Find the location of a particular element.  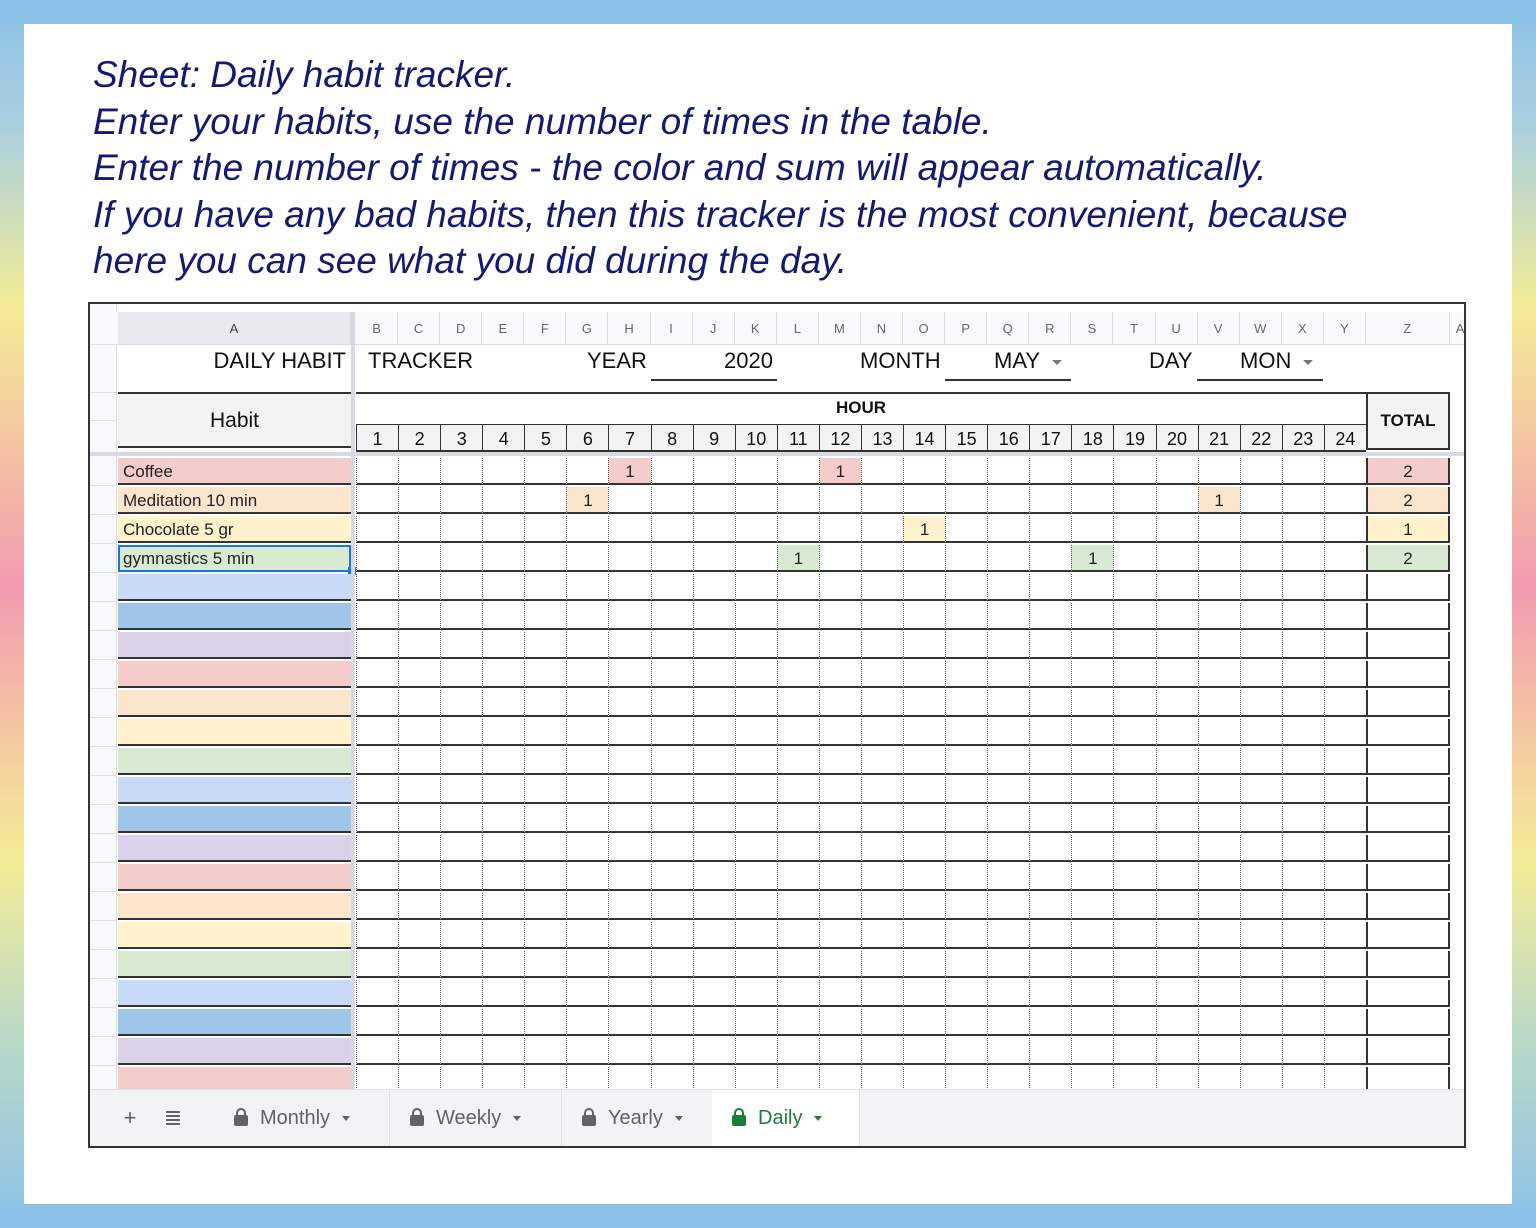

habit-name-cell: Meditation 10 min is located at coordinates (234, 500).